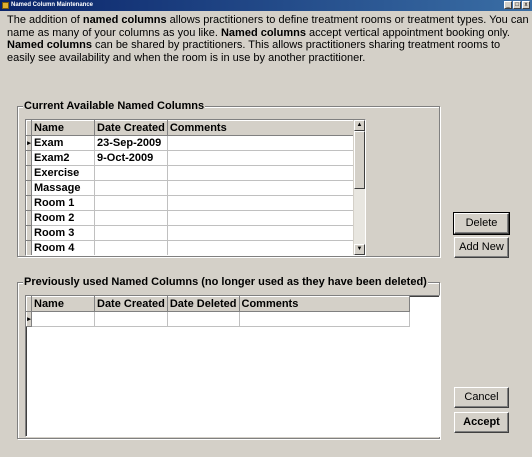 The height and width of the screenshot is (457, 532). What do you see at coordinates (63, 218) in the screenshot?
I see `cell-name: Room 2` at bounding box center [63, 218].